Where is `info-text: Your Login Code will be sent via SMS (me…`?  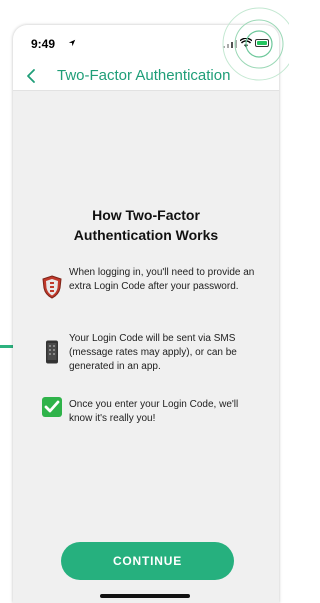 info-text: Your Login Code will be sent via SMS (me… is located at coordinates (153, 352).